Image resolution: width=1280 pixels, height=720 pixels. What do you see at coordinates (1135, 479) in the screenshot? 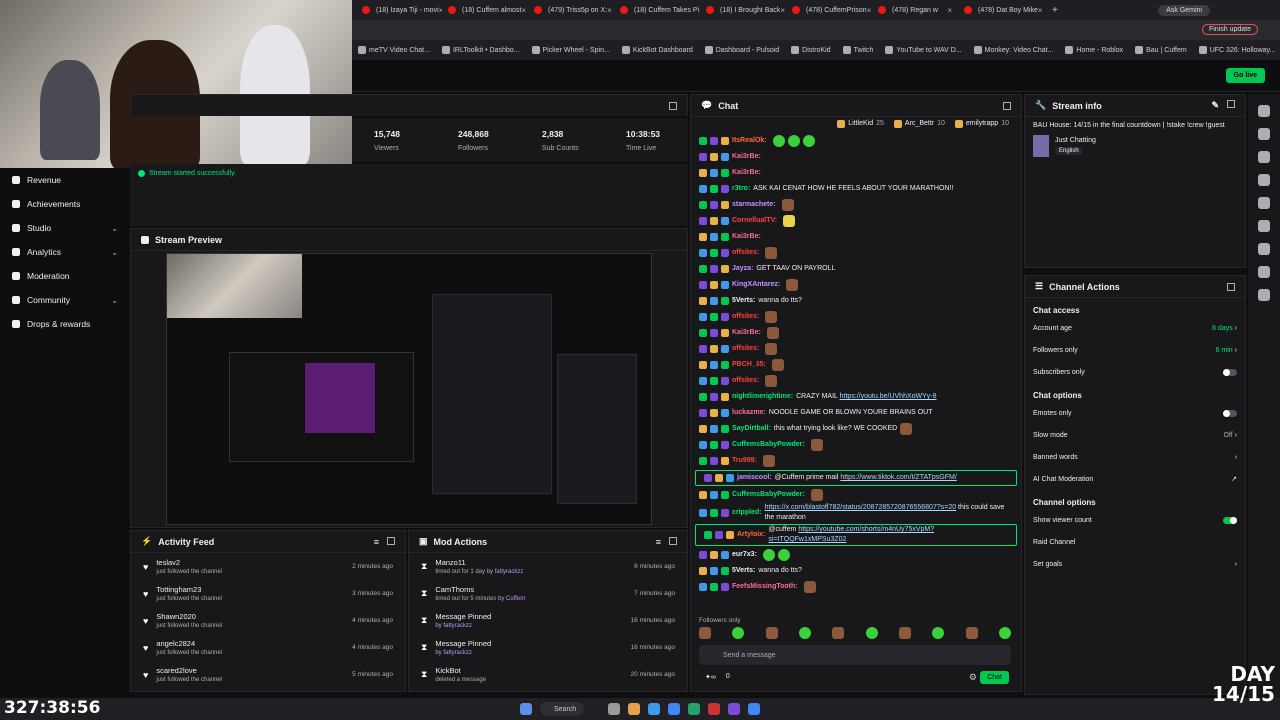
I see `ai-moderation-row: AI Chat Moderation ↗` at bounding box center [1135, 479].